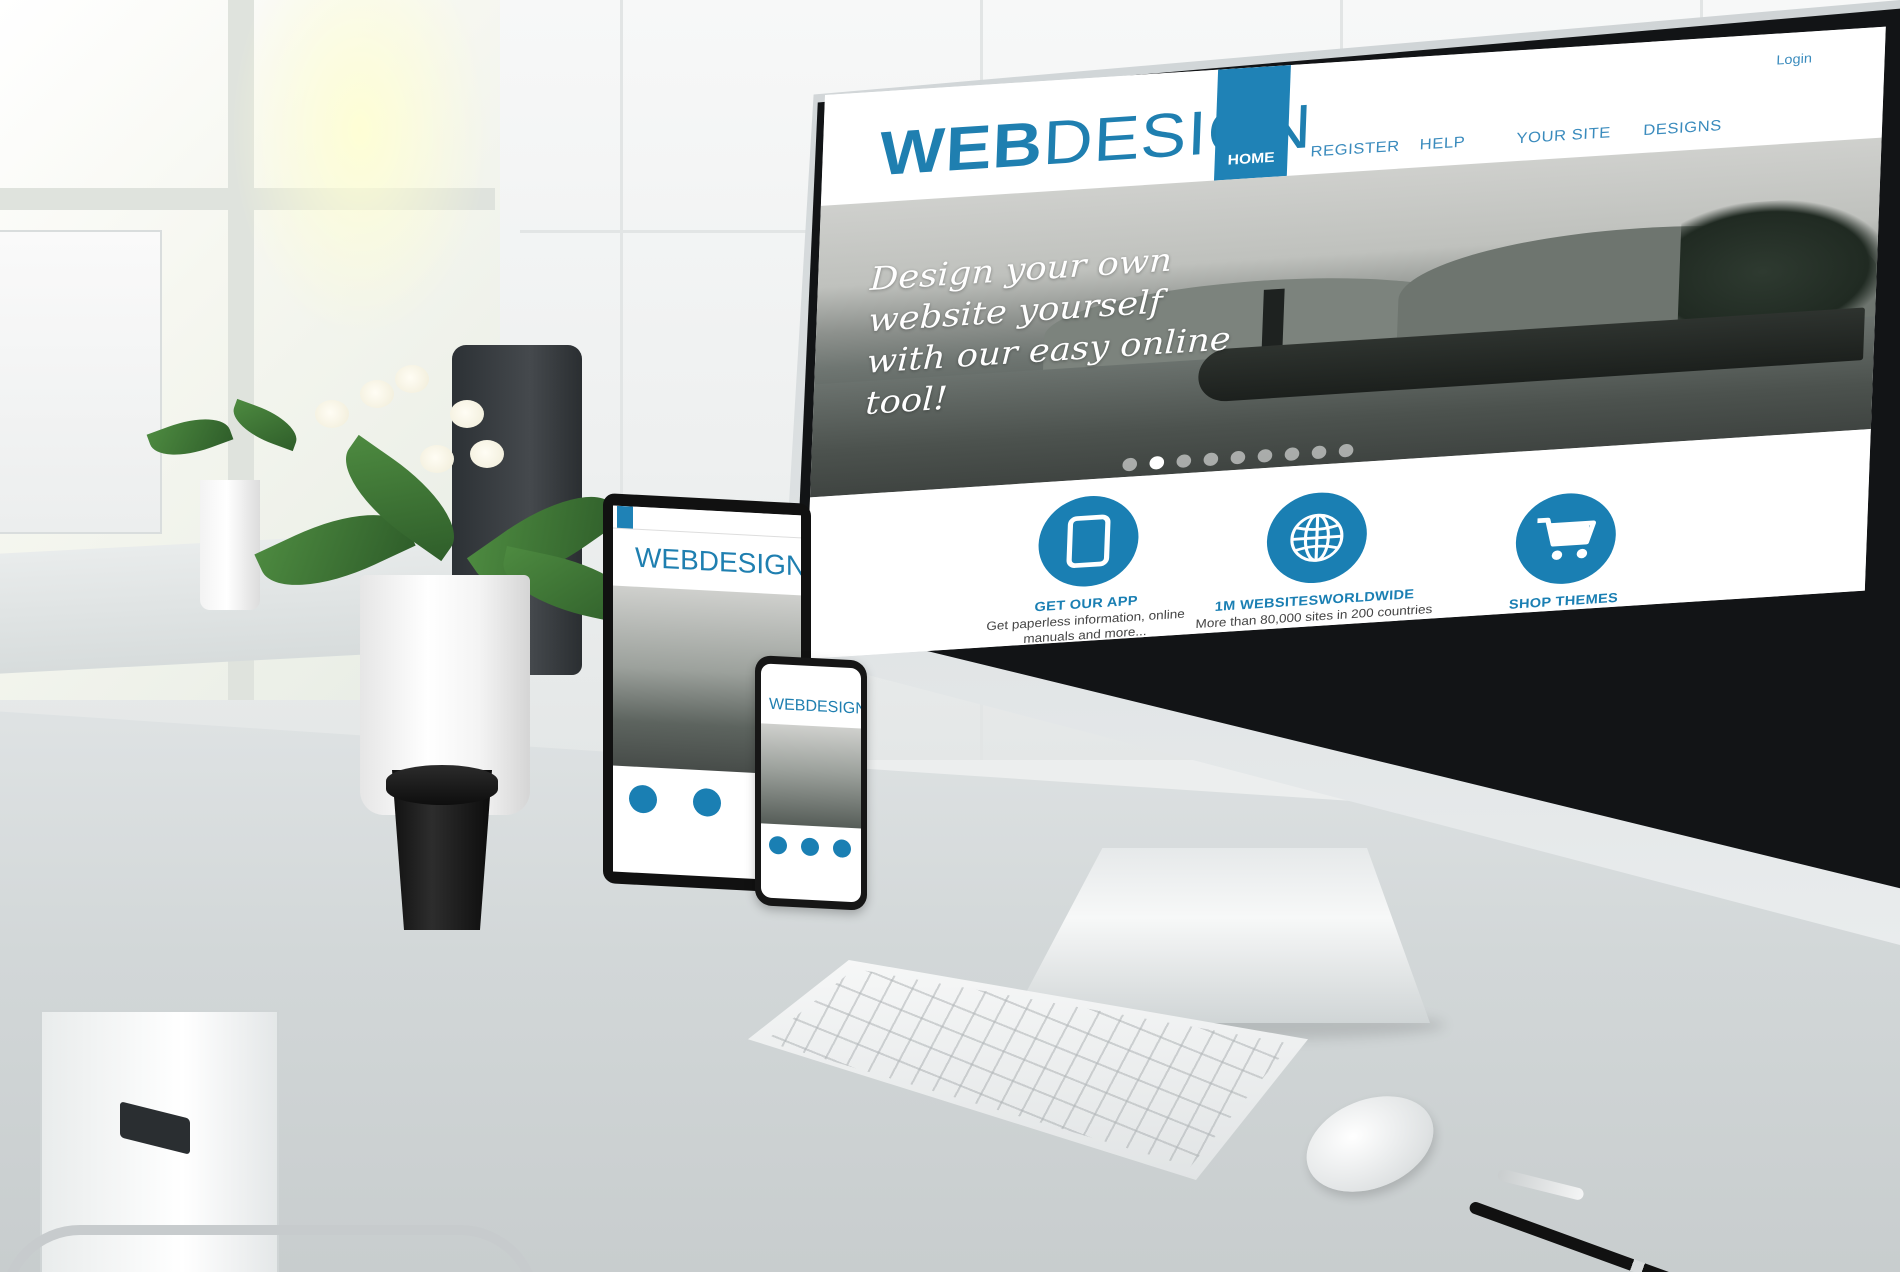 Image resolution: width=1900 pixels, height=1272 pixels. I want to click on nav-register: REGISTER, so click(1355, 150).